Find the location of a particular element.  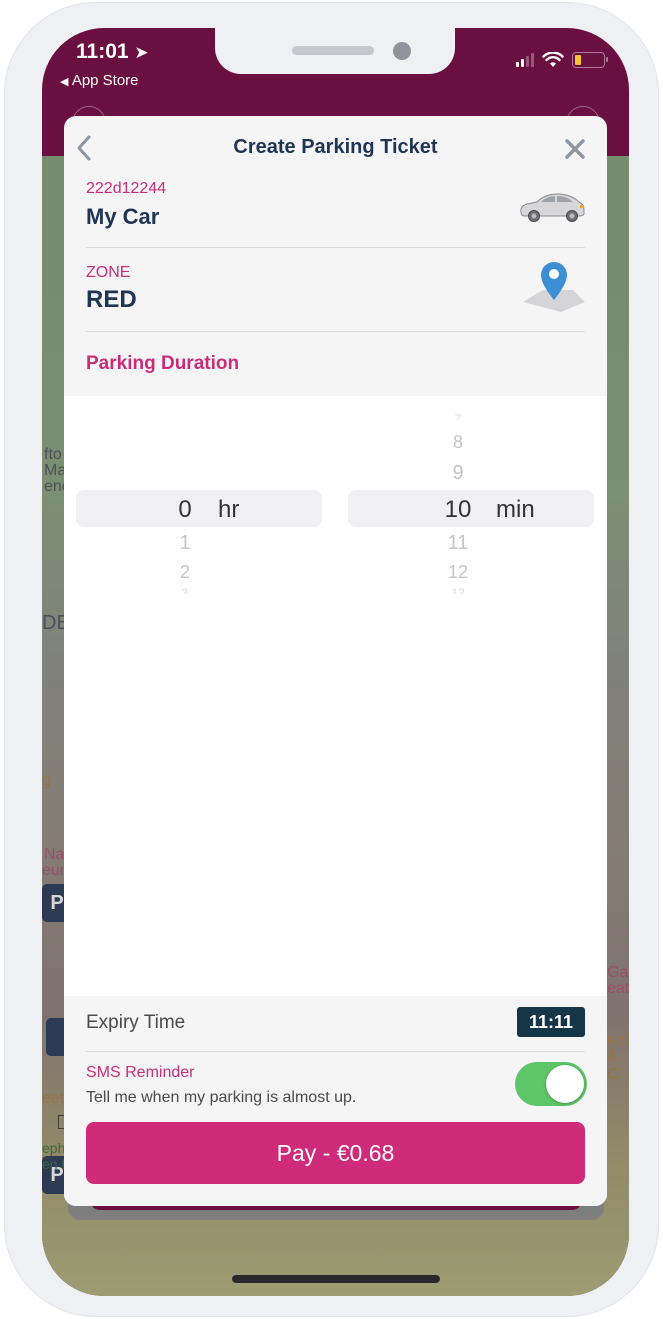

zone-value: RED is located at coordinates (111, 299).